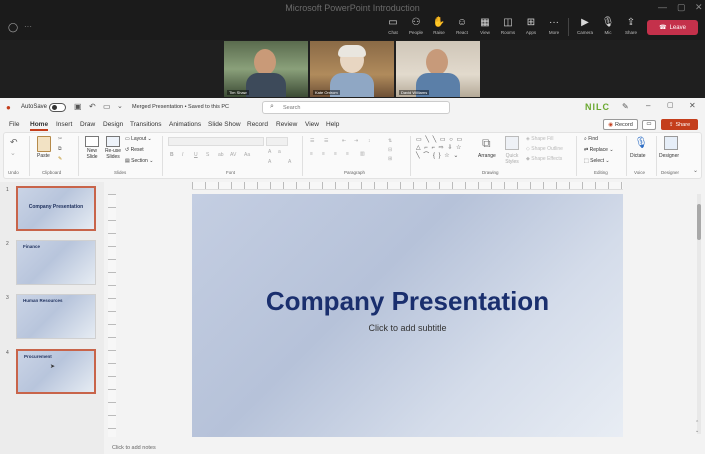  I want to click on participant-tile: David Williams, so click(438, 69).